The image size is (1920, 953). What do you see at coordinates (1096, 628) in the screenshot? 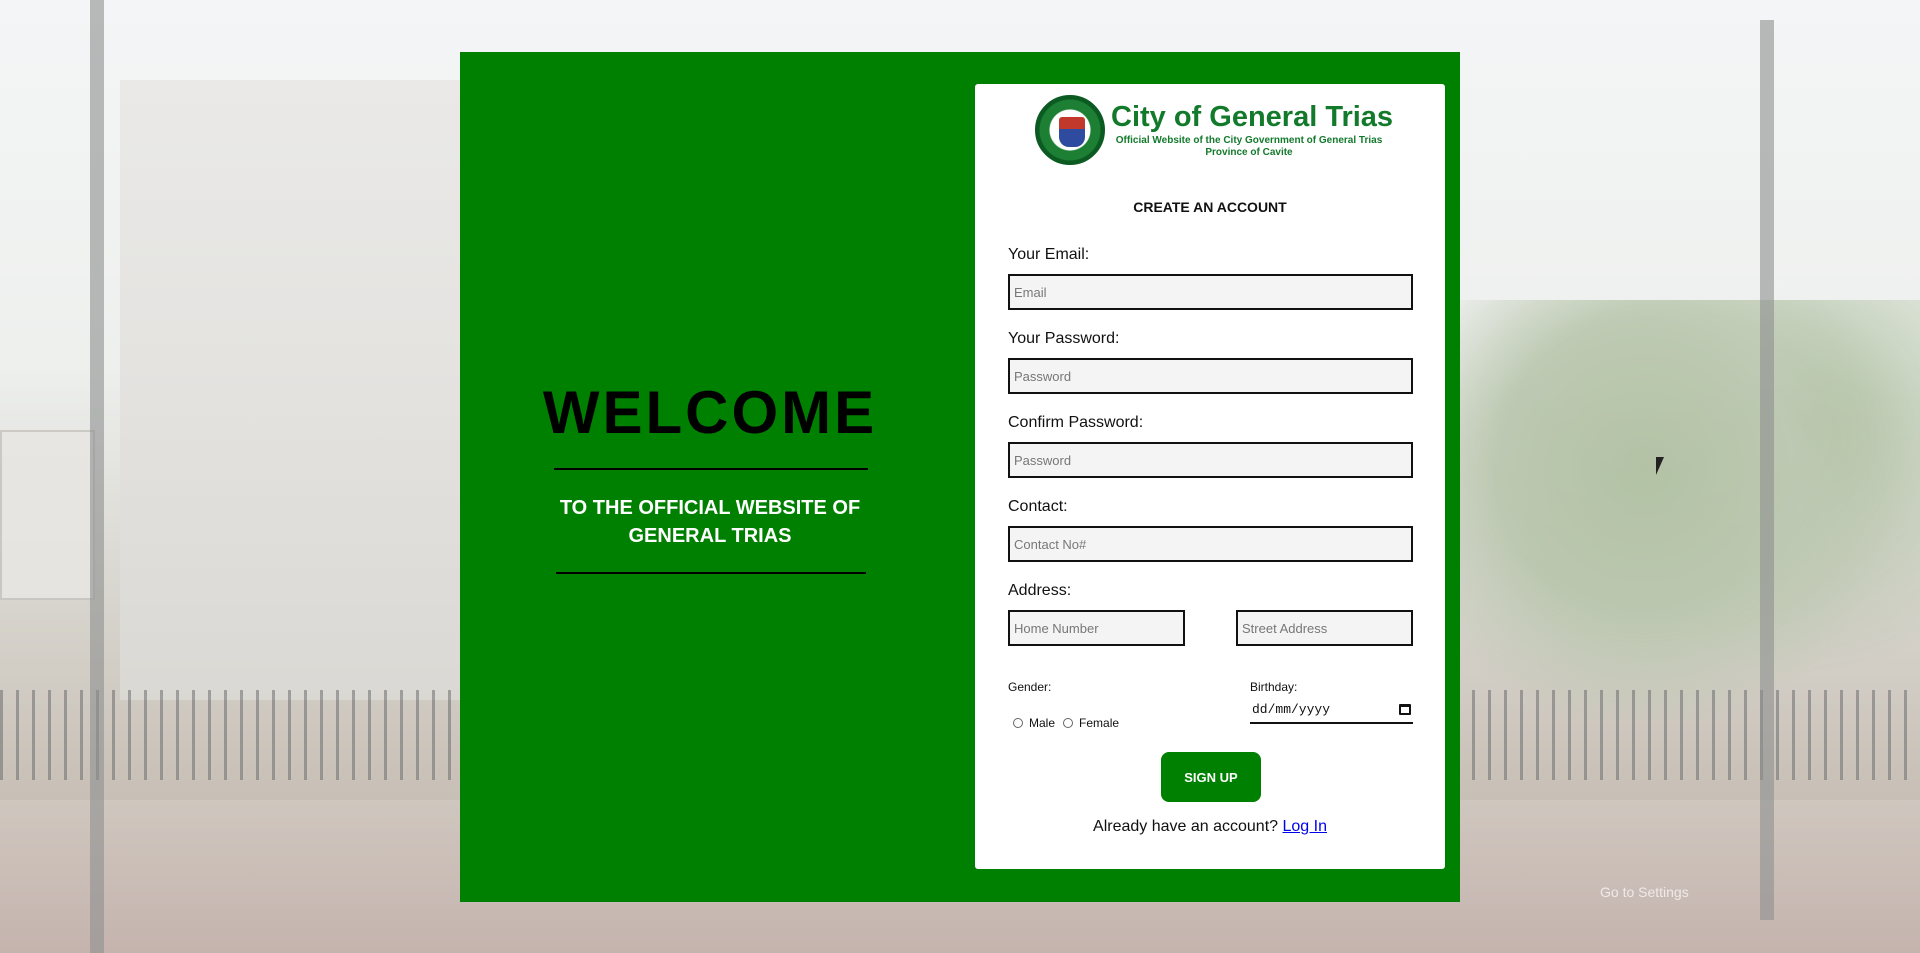
I see `home-number-field` at bounding box center [1096, 628].